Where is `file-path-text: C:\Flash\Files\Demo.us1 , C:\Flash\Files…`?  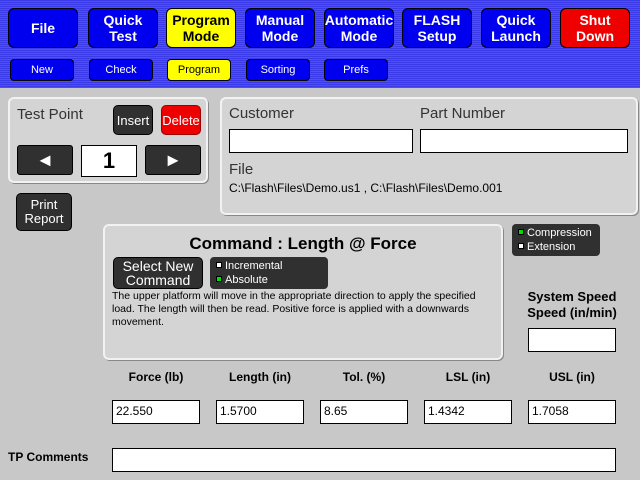 file-path-text: C:\Flash\Files\Demo.us1 , C:\Flash\Files… is located at coordinates (366, 188).